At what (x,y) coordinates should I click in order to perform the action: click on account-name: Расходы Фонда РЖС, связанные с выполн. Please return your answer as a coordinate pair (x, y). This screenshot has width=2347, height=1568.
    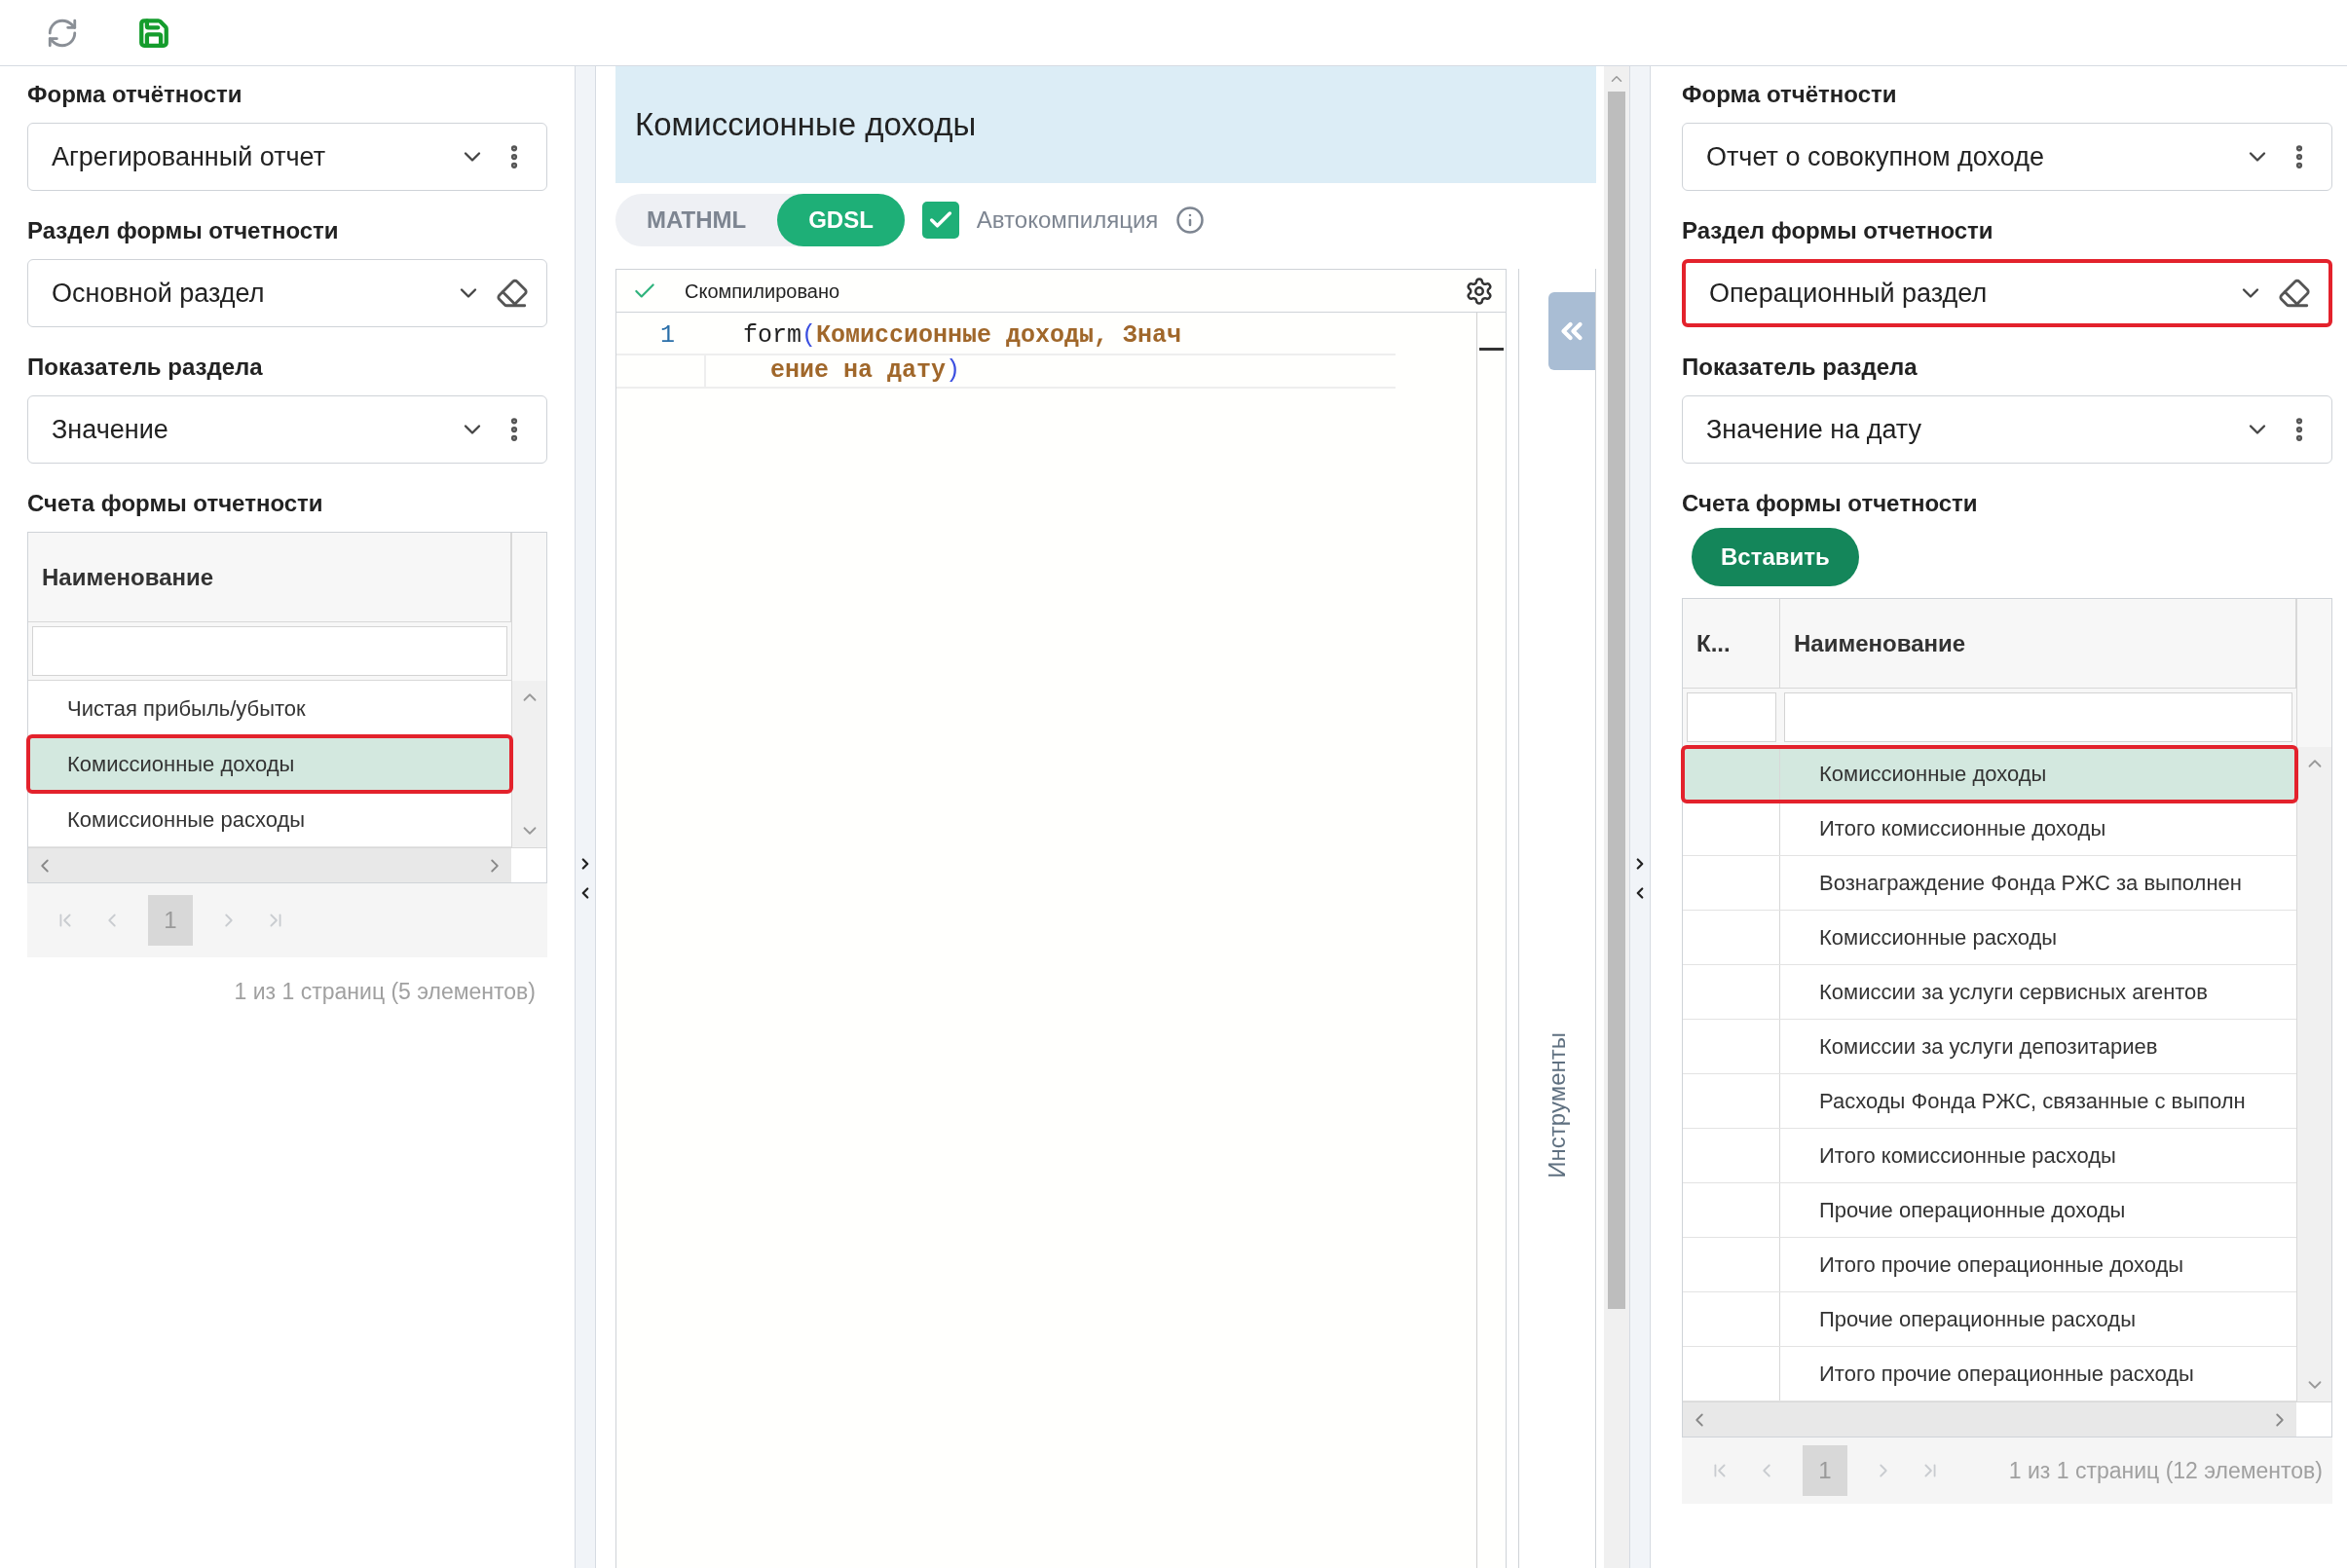
    Looking at the image, I should click on (2032, 1101).